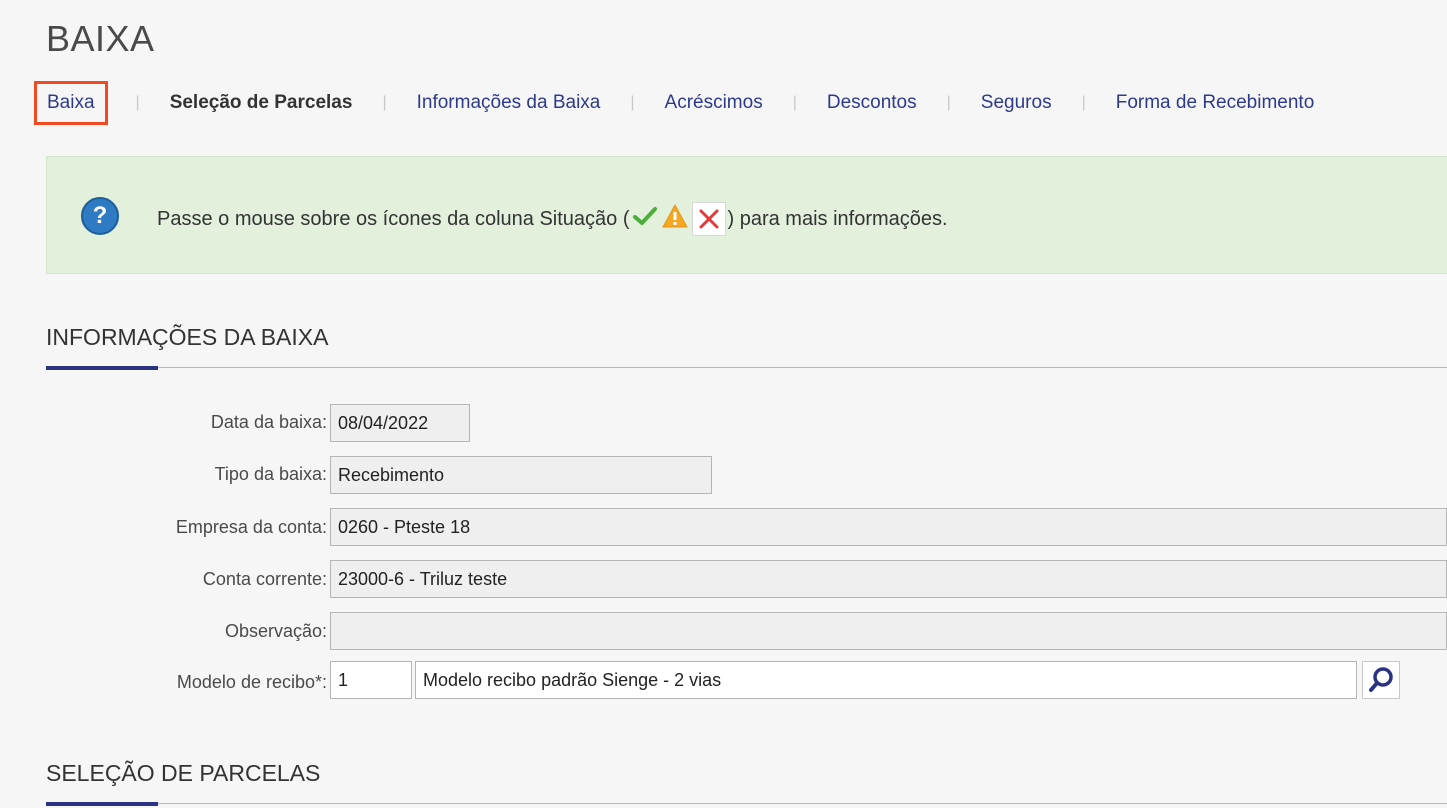  What do you see at coordinates (251, 527) in the screenshot?
I see `label-empresa-conta: Empresa da conta:` at bounding box center [251, 527].